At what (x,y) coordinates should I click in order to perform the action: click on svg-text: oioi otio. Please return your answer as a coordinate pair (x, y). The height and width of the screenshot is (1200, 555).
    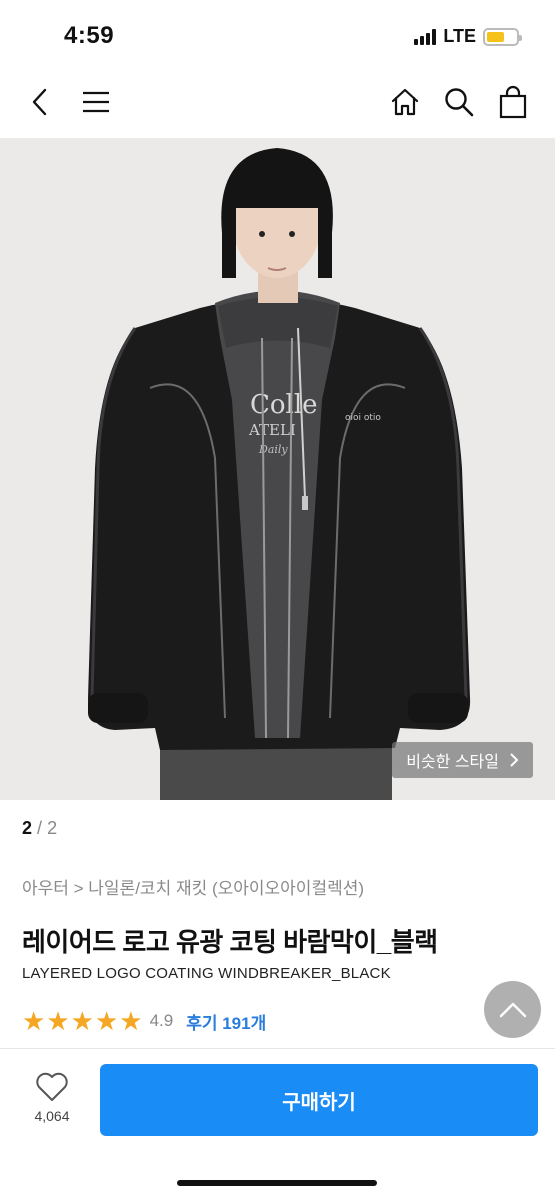
    Looking at the image, I should click on (363, 418).